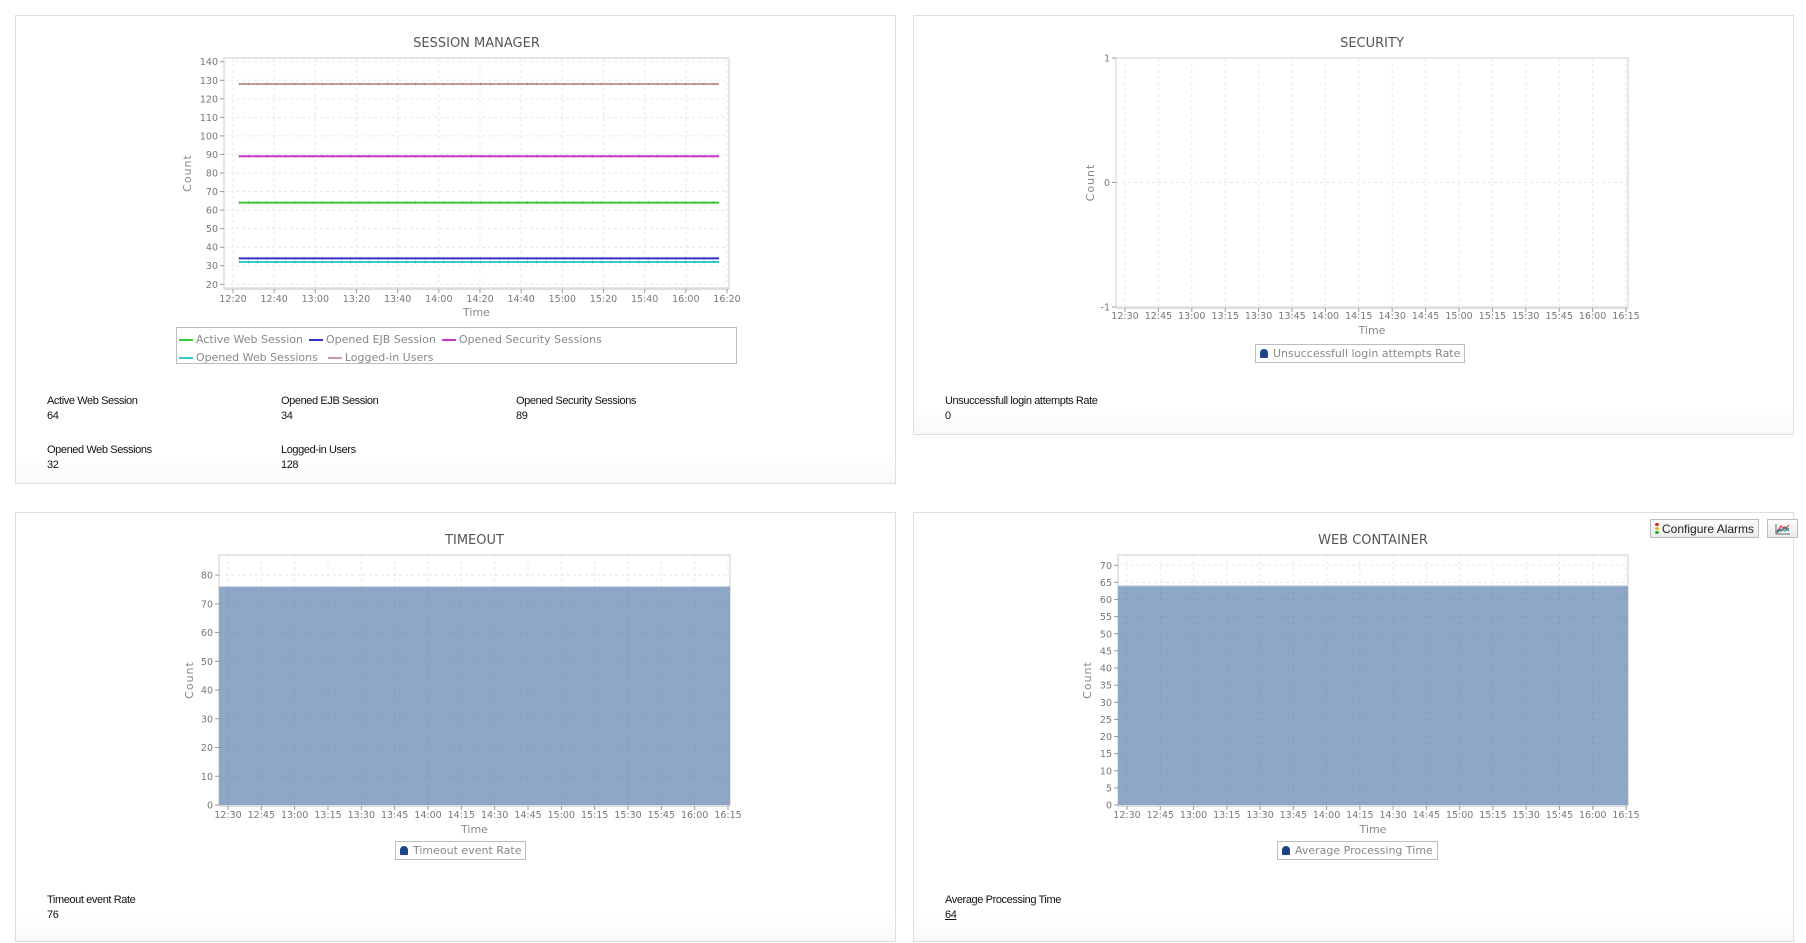 The image size is (1806, 943). What do you see at coordinates (92, 401) in the screenshot?
I see `stat-label: Active Web Session` at bounding box center [92, 401].